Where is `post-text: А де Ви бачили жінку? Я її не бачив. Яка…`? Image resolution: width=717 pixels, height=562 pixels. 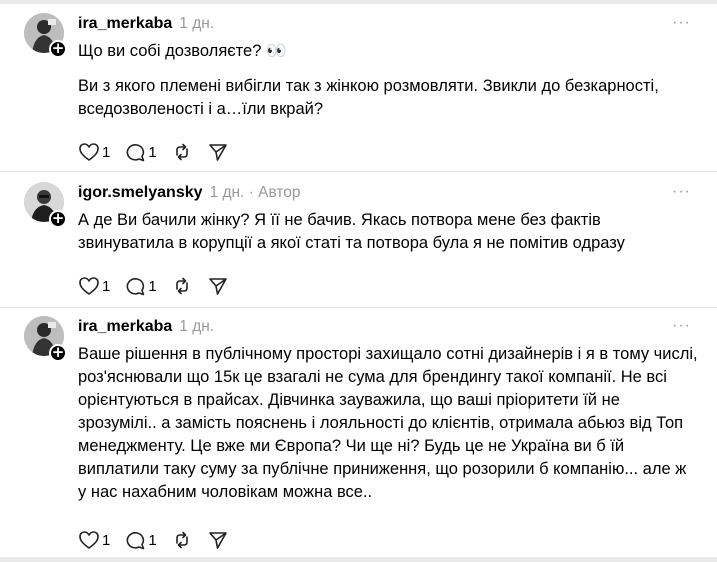
post-text: А де Ви бачили жінку? Я її не бачив. Яка… is located at coordinates (388, 232).